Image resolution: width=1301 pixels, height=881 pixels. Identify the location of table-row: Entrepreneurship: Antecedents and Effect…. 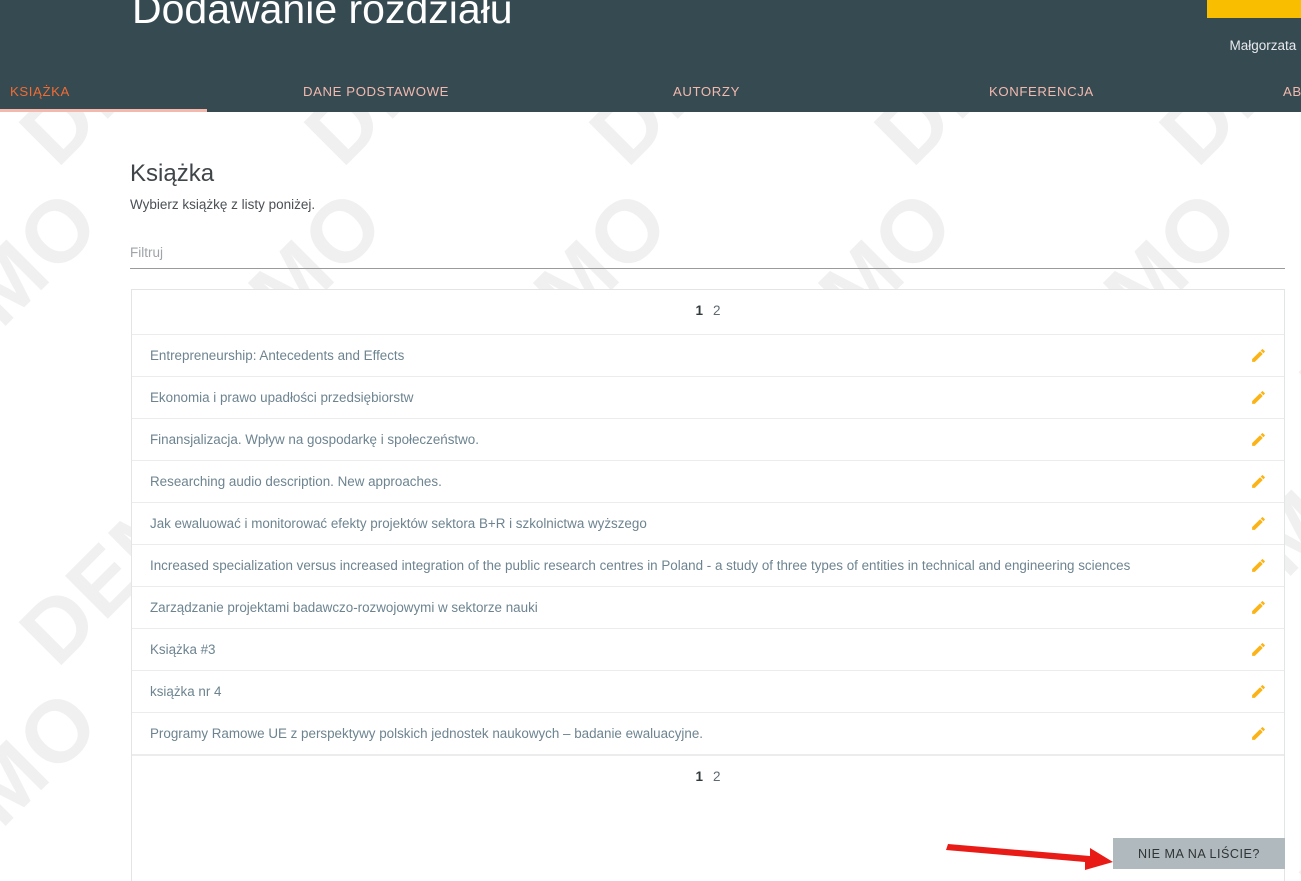
(708, 356).